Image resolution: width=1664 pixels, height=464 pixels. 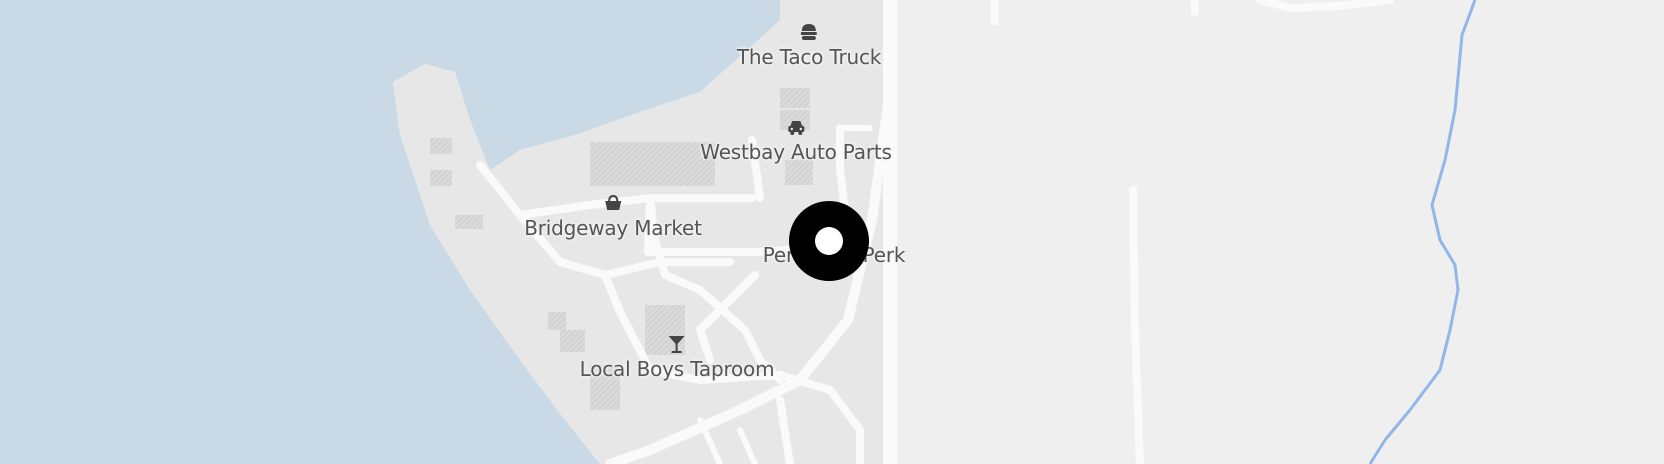 I want to click on location-ring-marker-icon, so click(x=829, y=241).